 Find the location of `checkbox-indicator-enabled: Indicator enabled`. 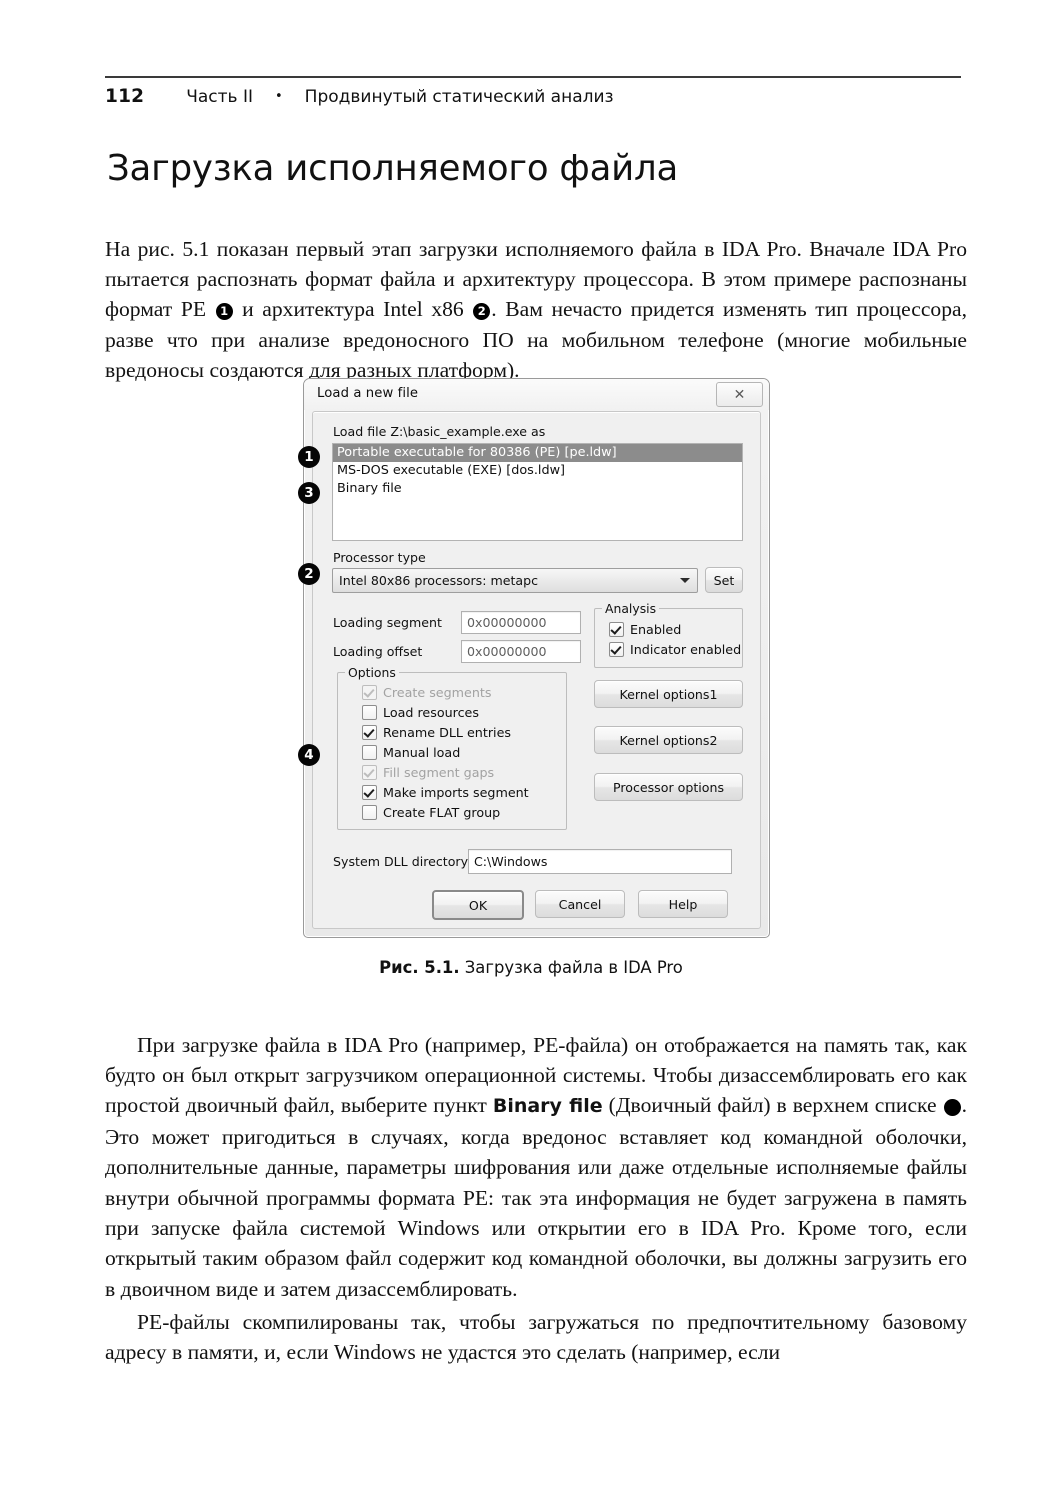

checkbox-indicator-enabled: Indicator enabled is located at coordinates (675, 649).